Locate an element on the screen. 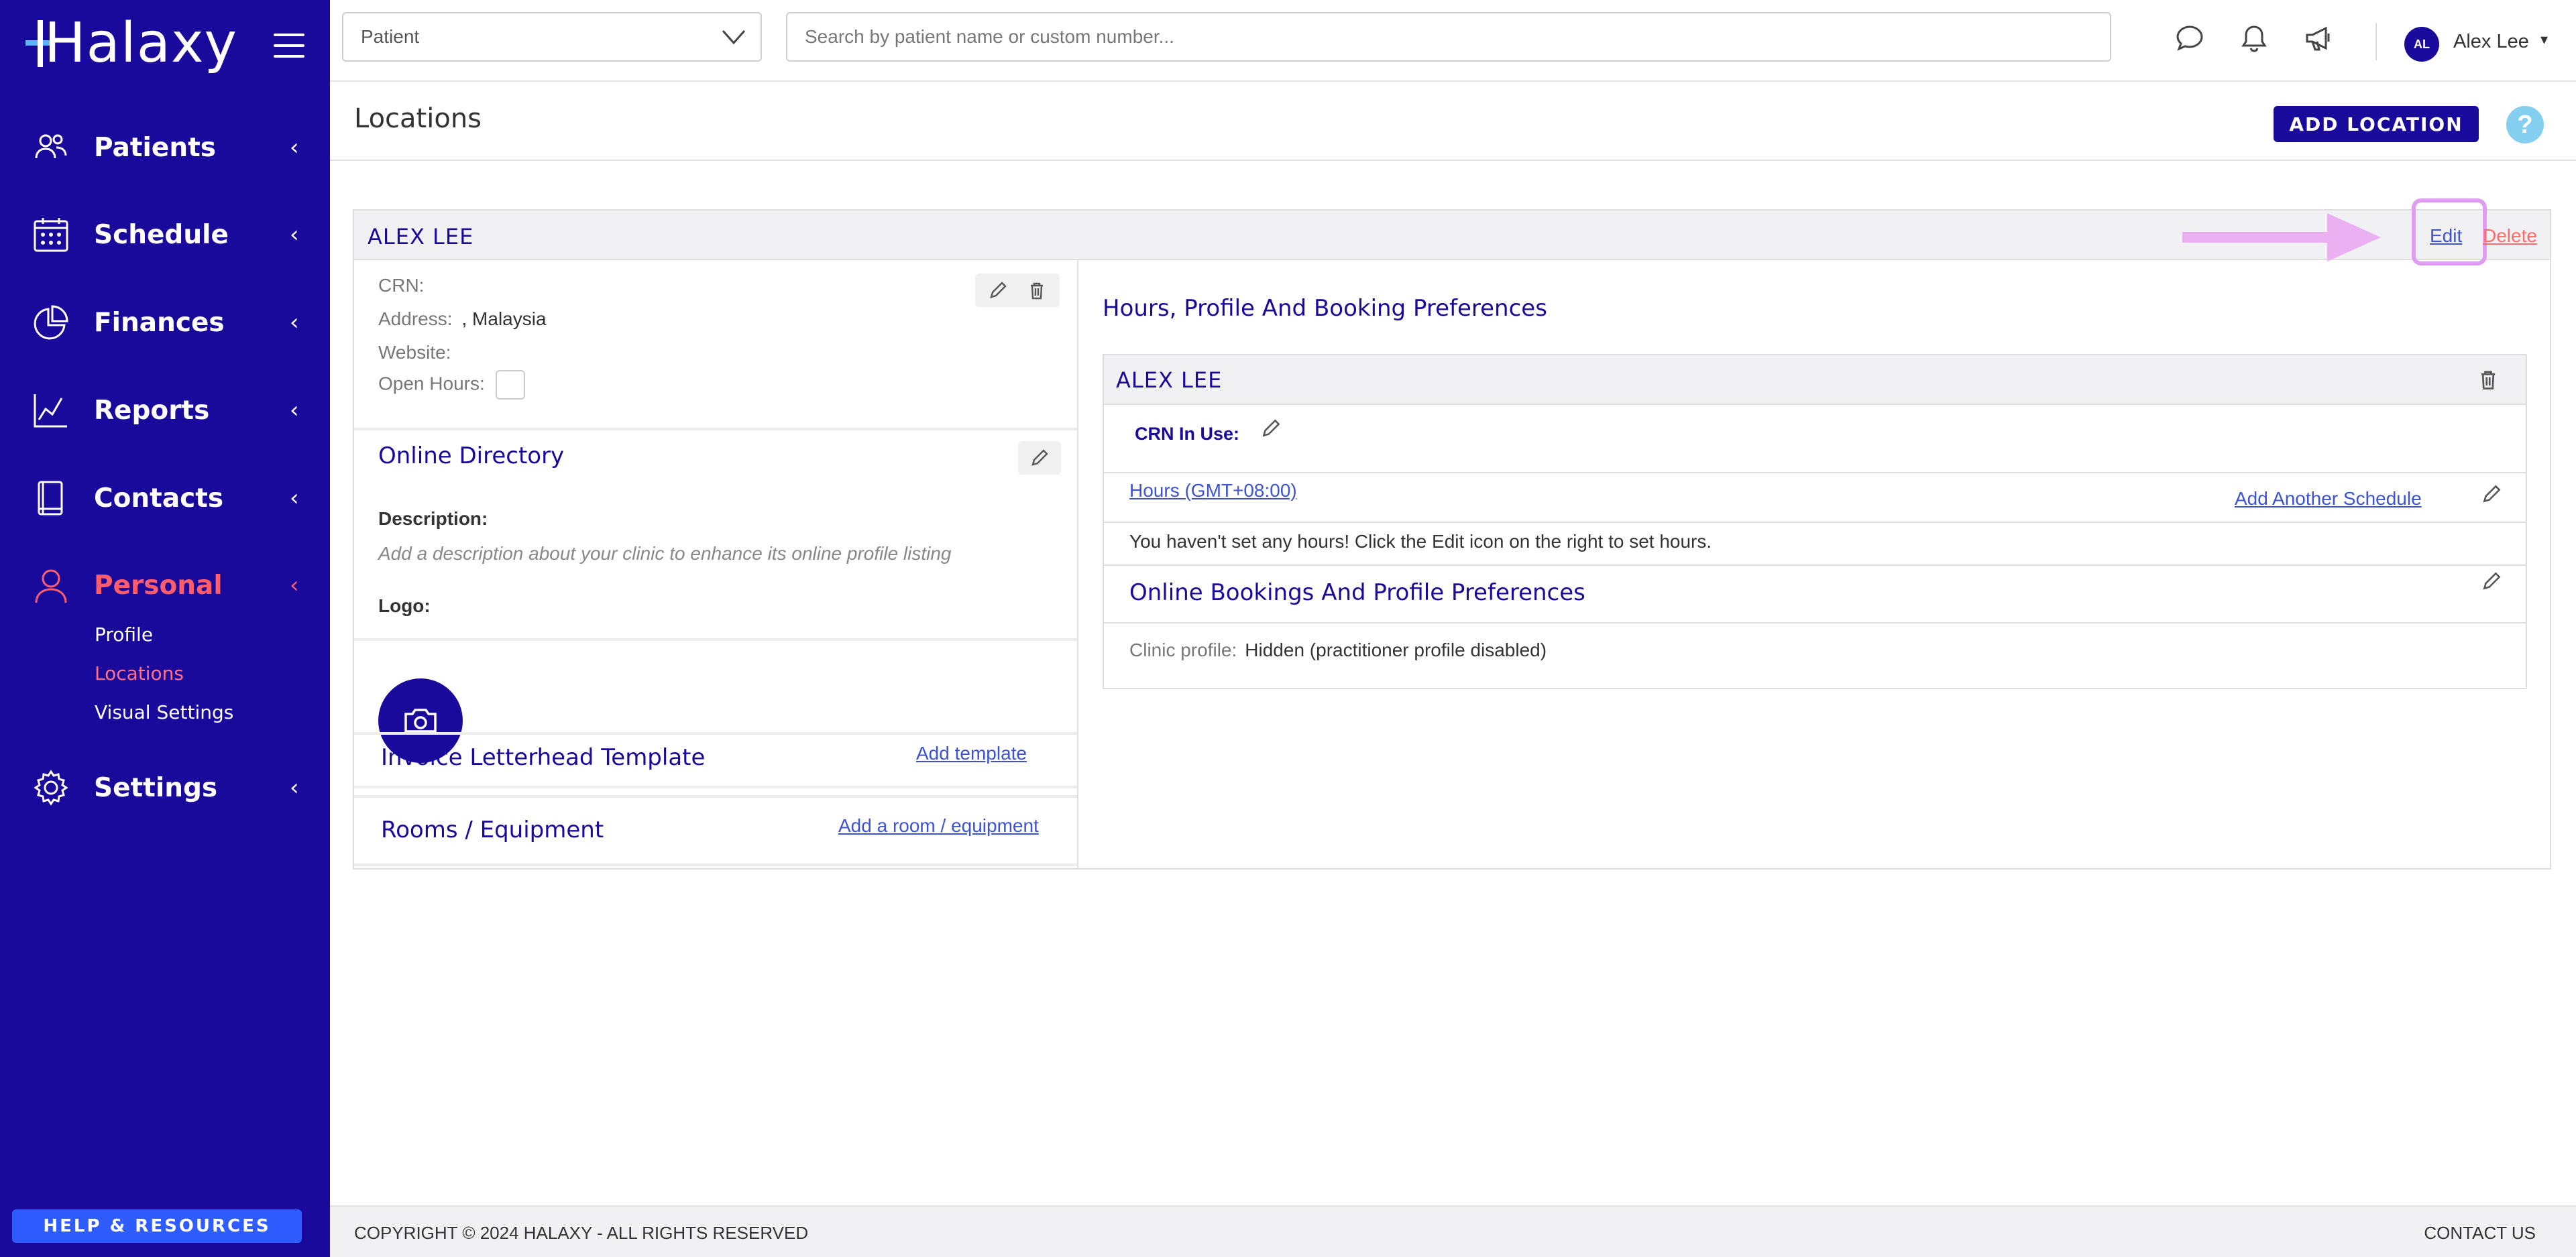 This screenshot has width=2576, height=1257. address-field: Address: , Malaysia is located at coordinates (462, 319).